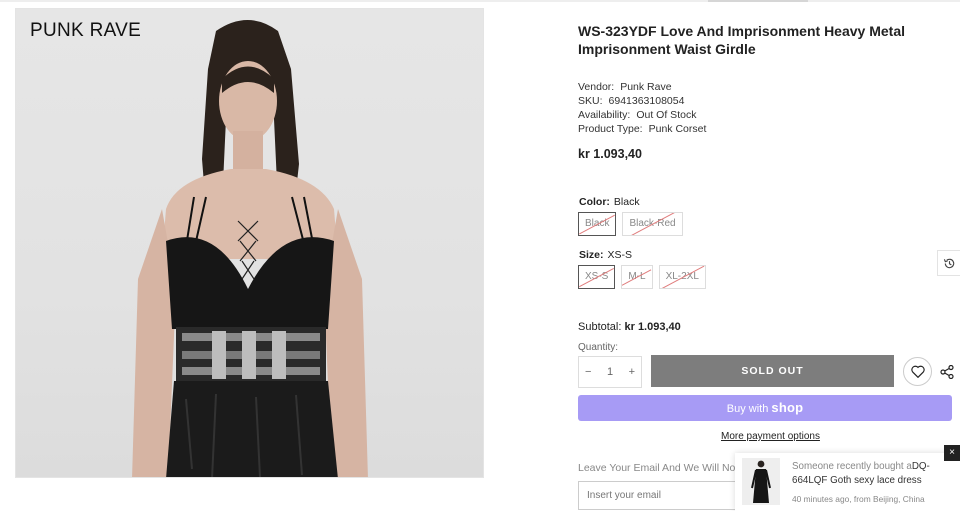  I want to click on quantity-decrease-button: −, so click(588, 372).